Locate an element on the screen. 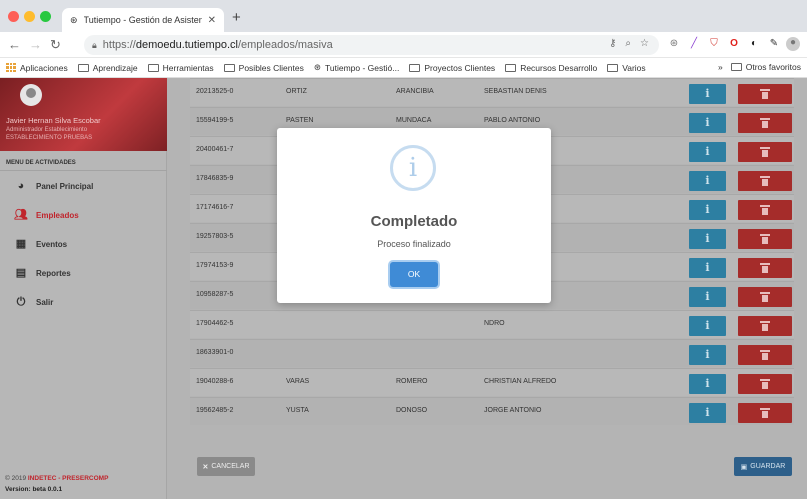 The height and width of the screenshot is (499, 807). favicon-icon: ⊛ is located at coordinates (74, 19).